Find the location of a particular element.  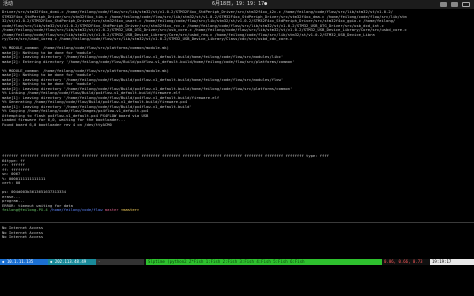

system-top-bar: 活动 6月18日，19：19：17● is located at coordinates (237, 4).